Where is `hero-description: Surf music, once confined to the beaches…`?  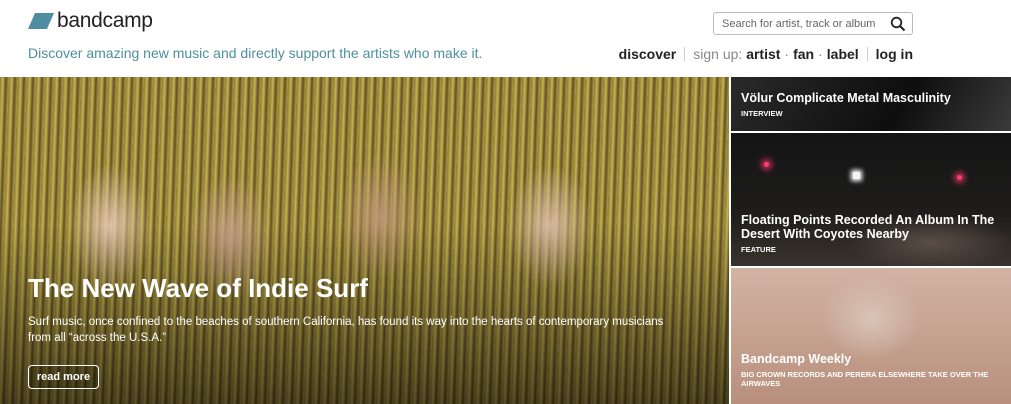
hero-description: Surf music, once confined to the beaches… is located at coordinates (346, 330).